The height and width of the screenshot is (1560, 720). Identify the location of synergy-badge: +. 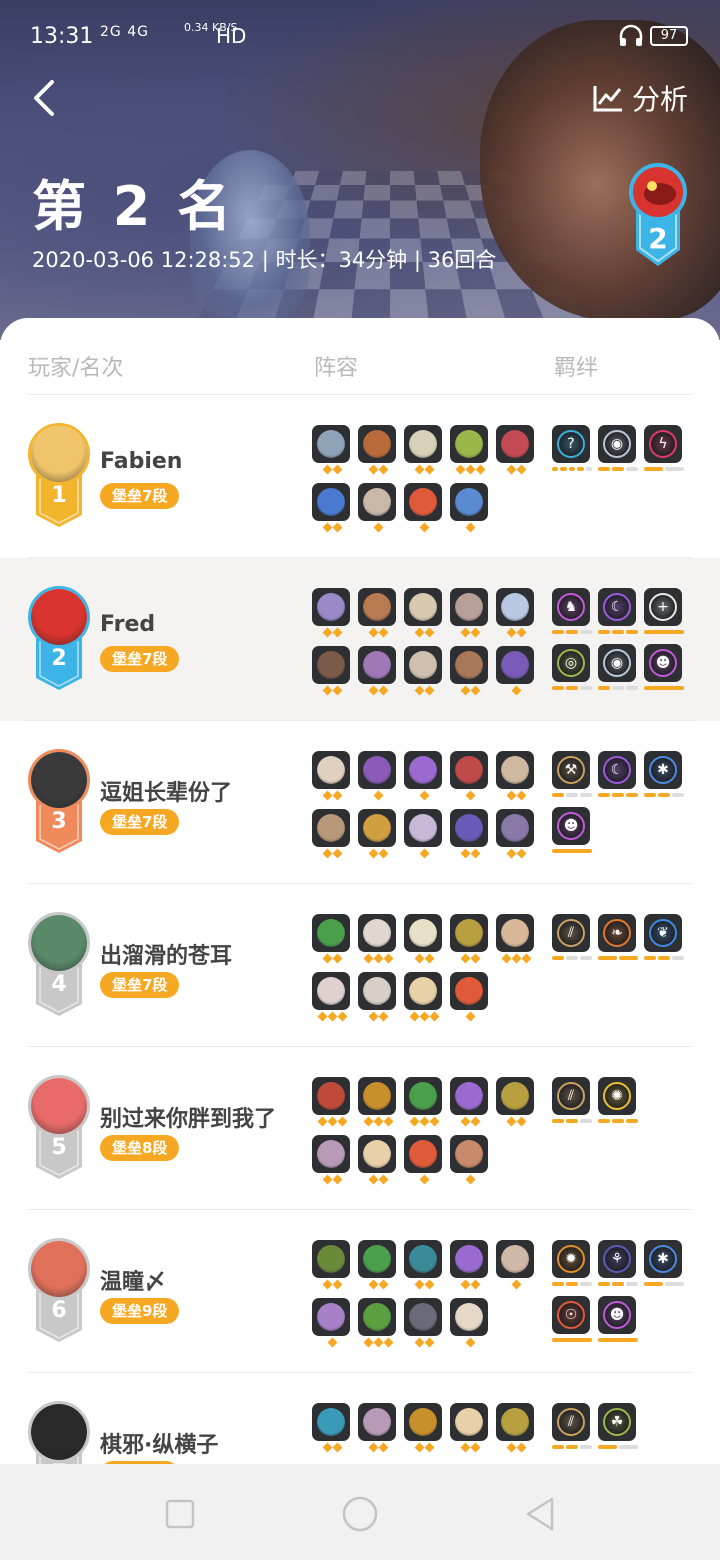
(664, 612).